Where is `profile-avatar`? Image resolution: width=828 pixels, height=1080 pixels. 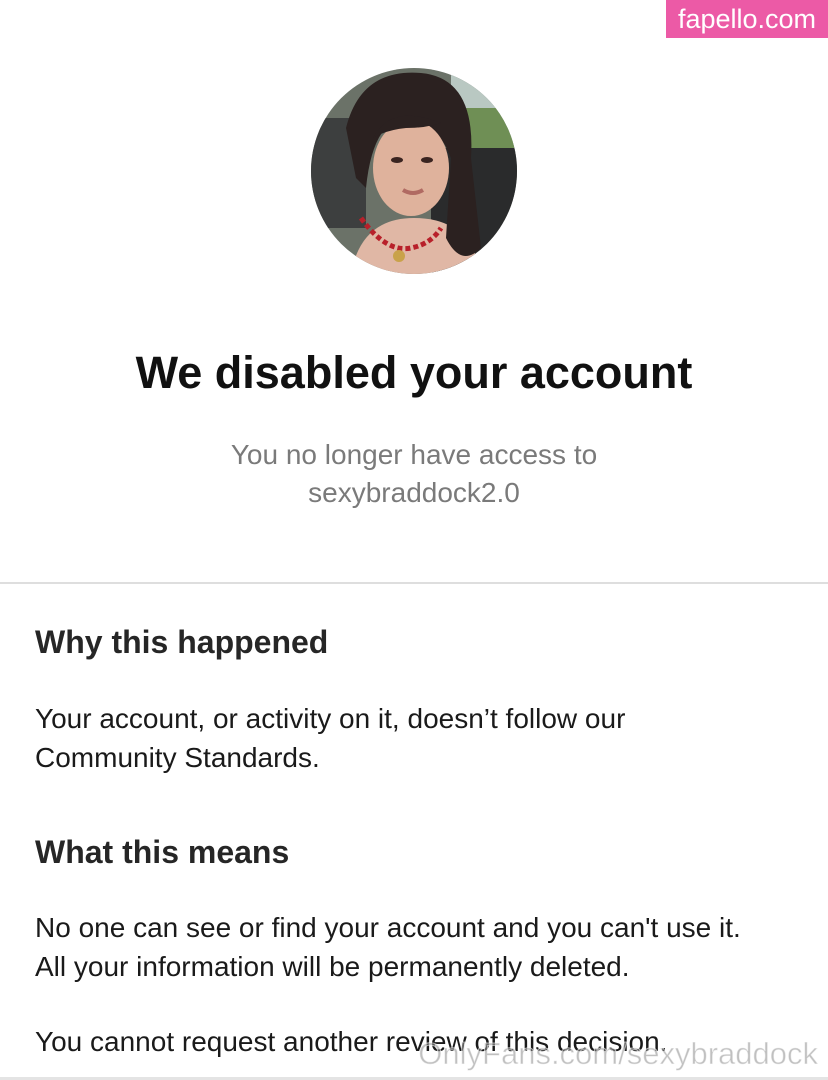 profile-avatar is located at coordinates (414, 171).